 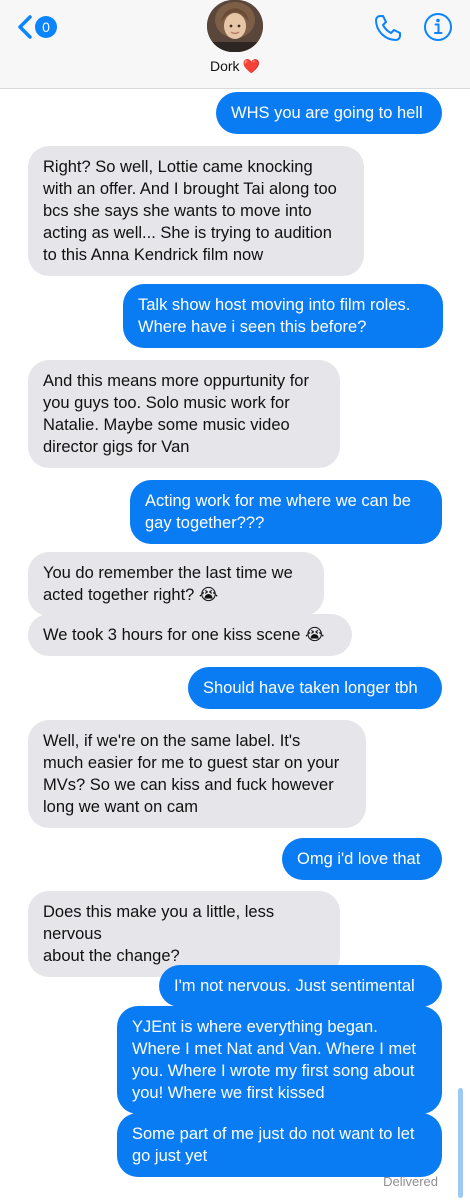 What do you see at coordinates (25, 27) in the screenshot?
I see `chevron-left-icon` at bounding box center [25, 27].